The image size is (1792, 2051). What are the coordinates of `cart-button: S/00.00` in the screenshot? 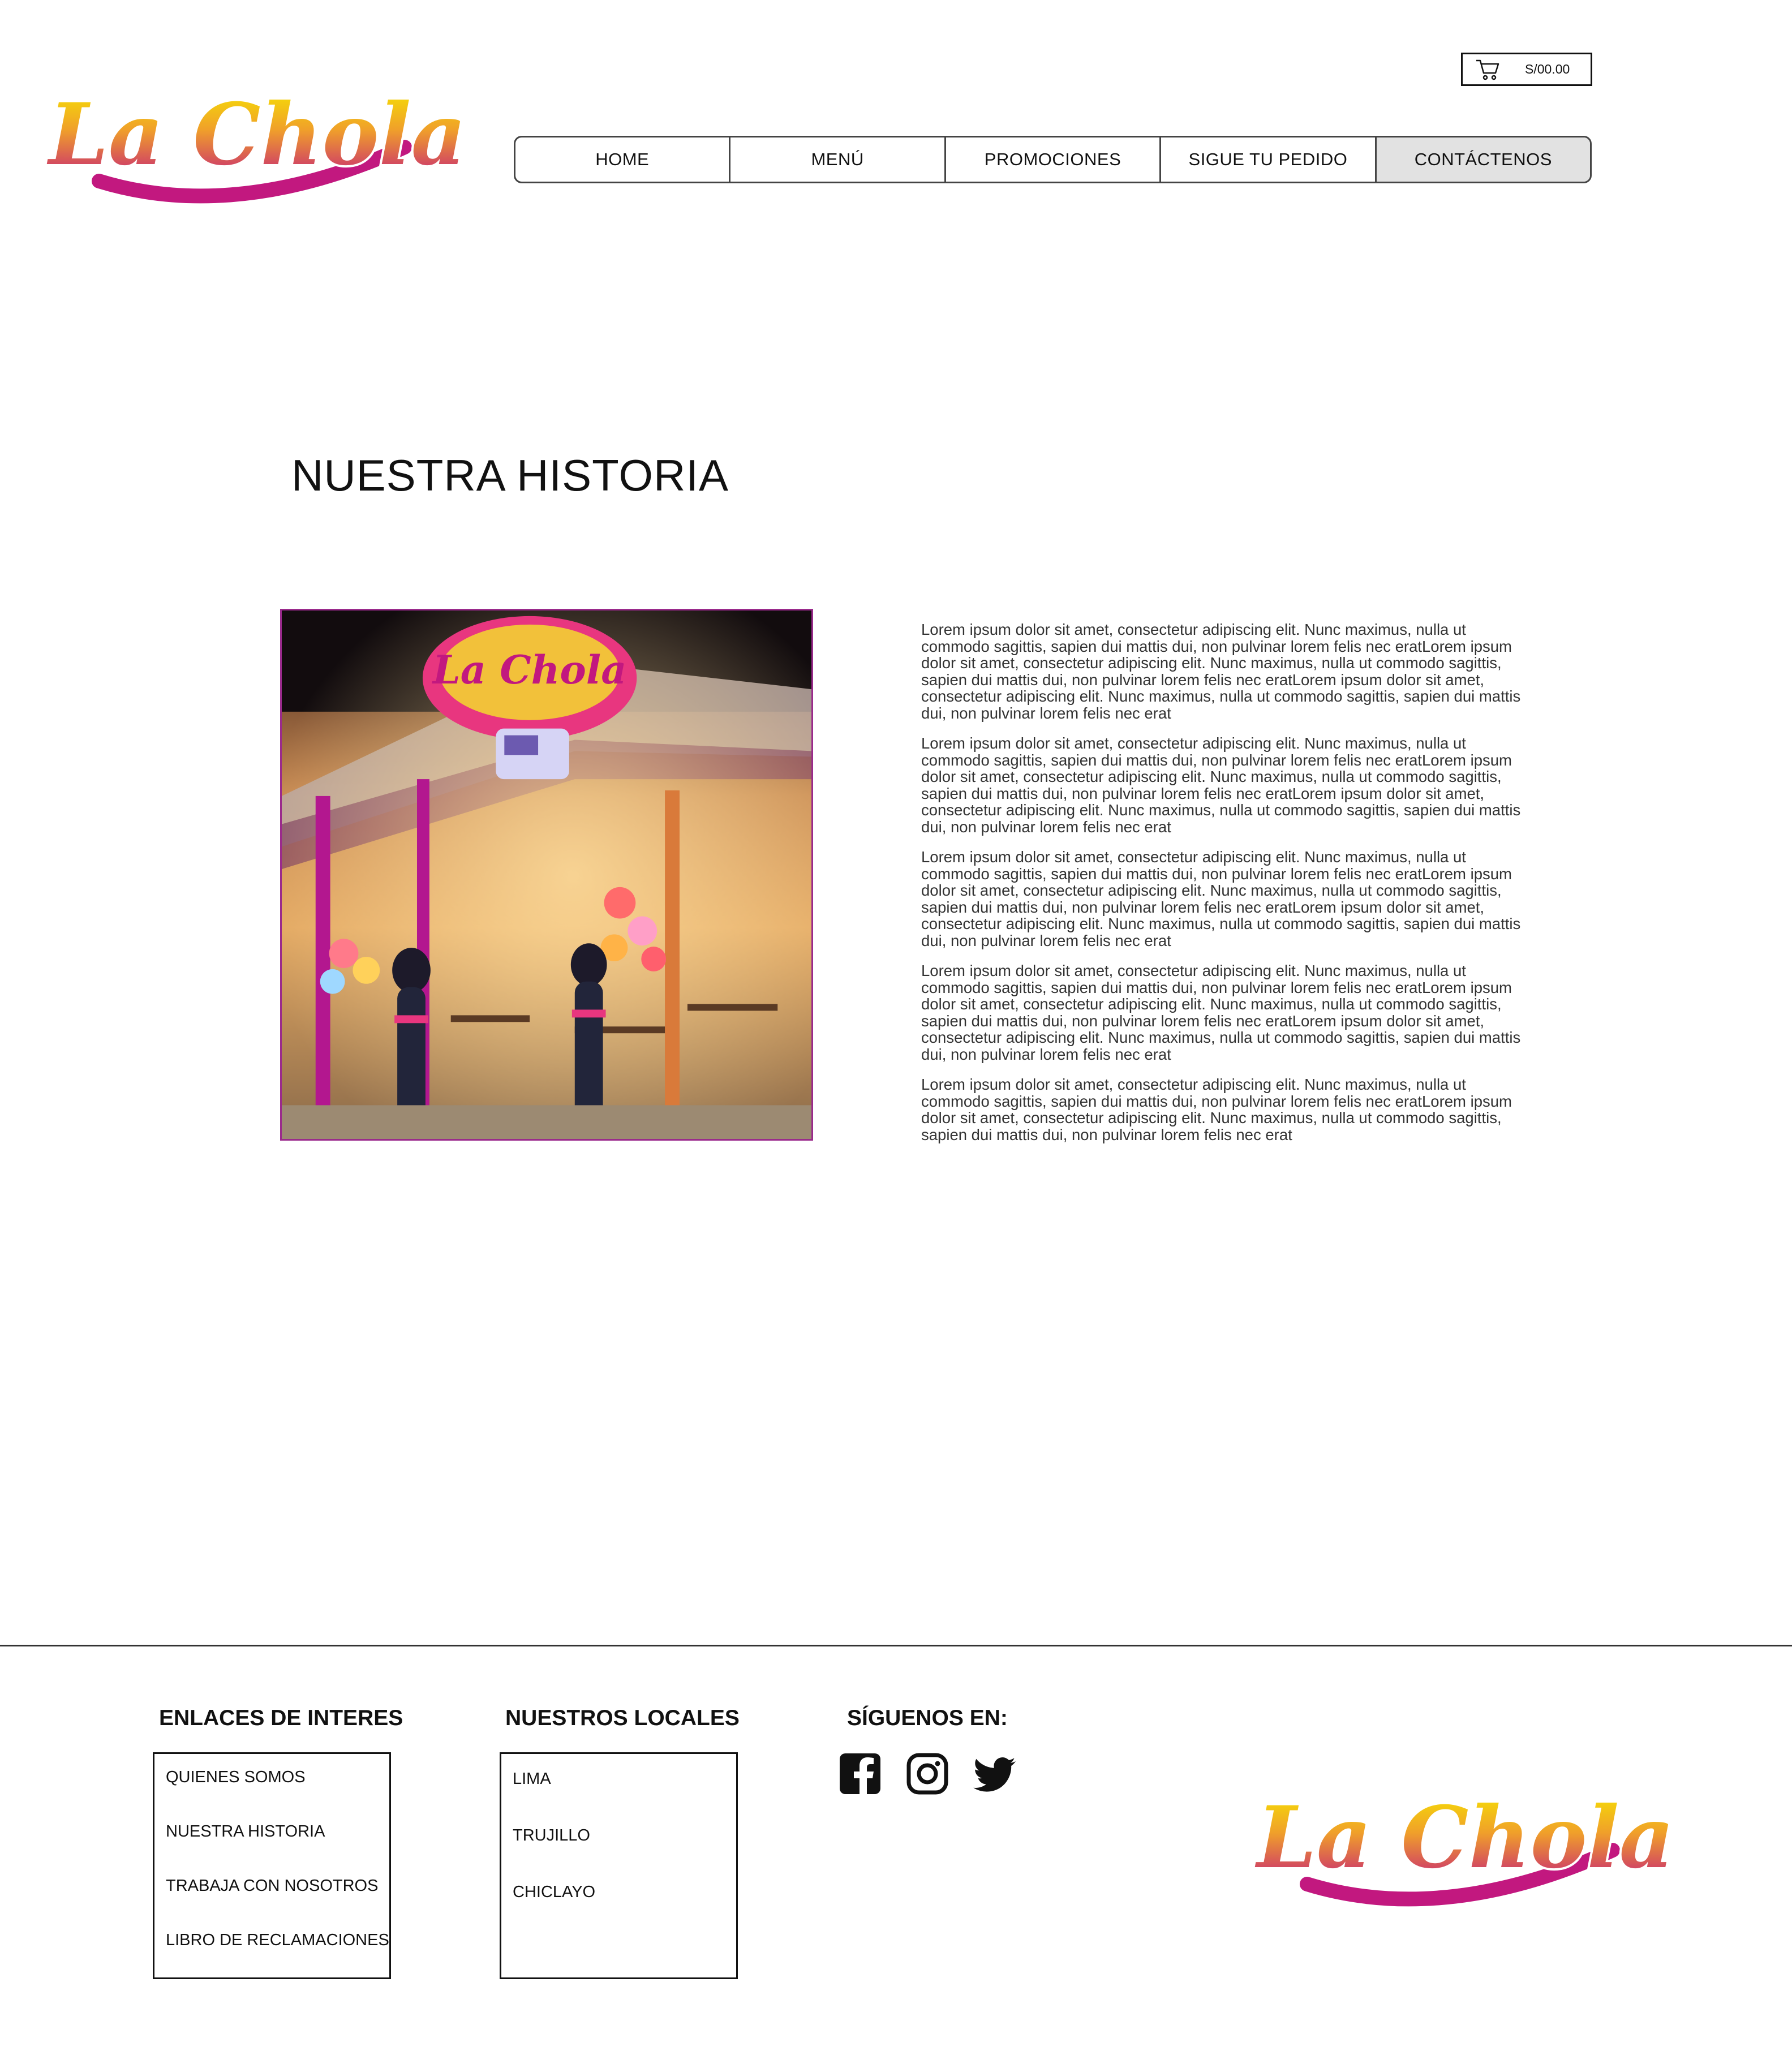 It's located at (1526, 69).